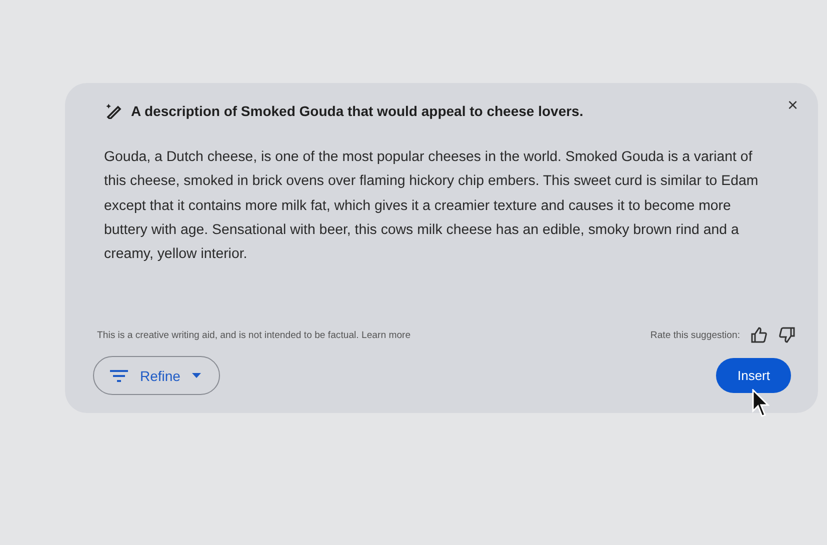 Image resolution: width=827 pixels, height=545 pixels. What do you see at coordinates (119, 375) in the screenshot?
I see `filter-icon` at bounding box center [119, 375].